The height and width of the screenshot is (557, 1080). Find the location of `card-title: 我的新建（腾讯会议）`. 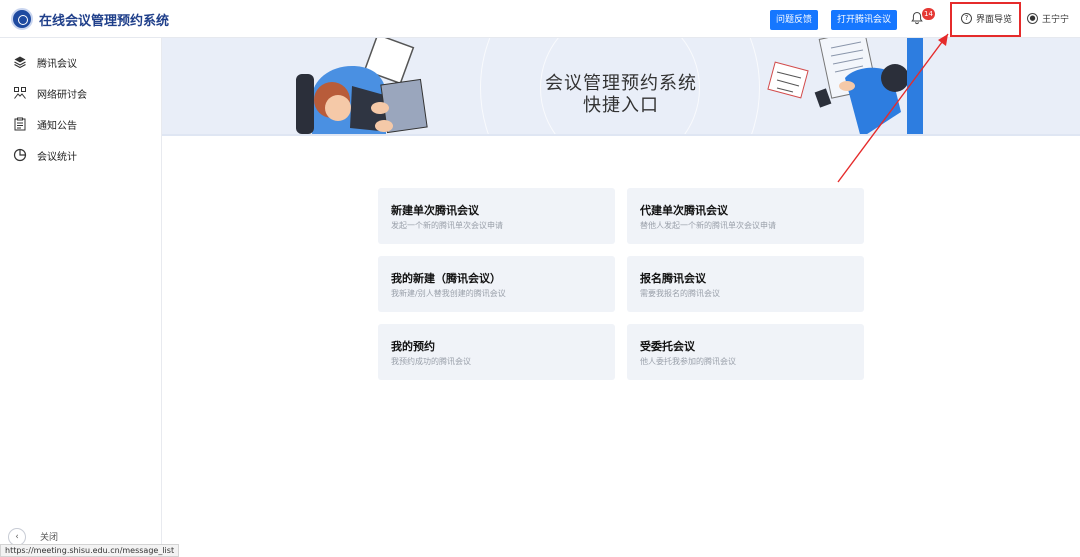

card-title: 我的新建（腾讯会议） is located at coordinates (446, 278).